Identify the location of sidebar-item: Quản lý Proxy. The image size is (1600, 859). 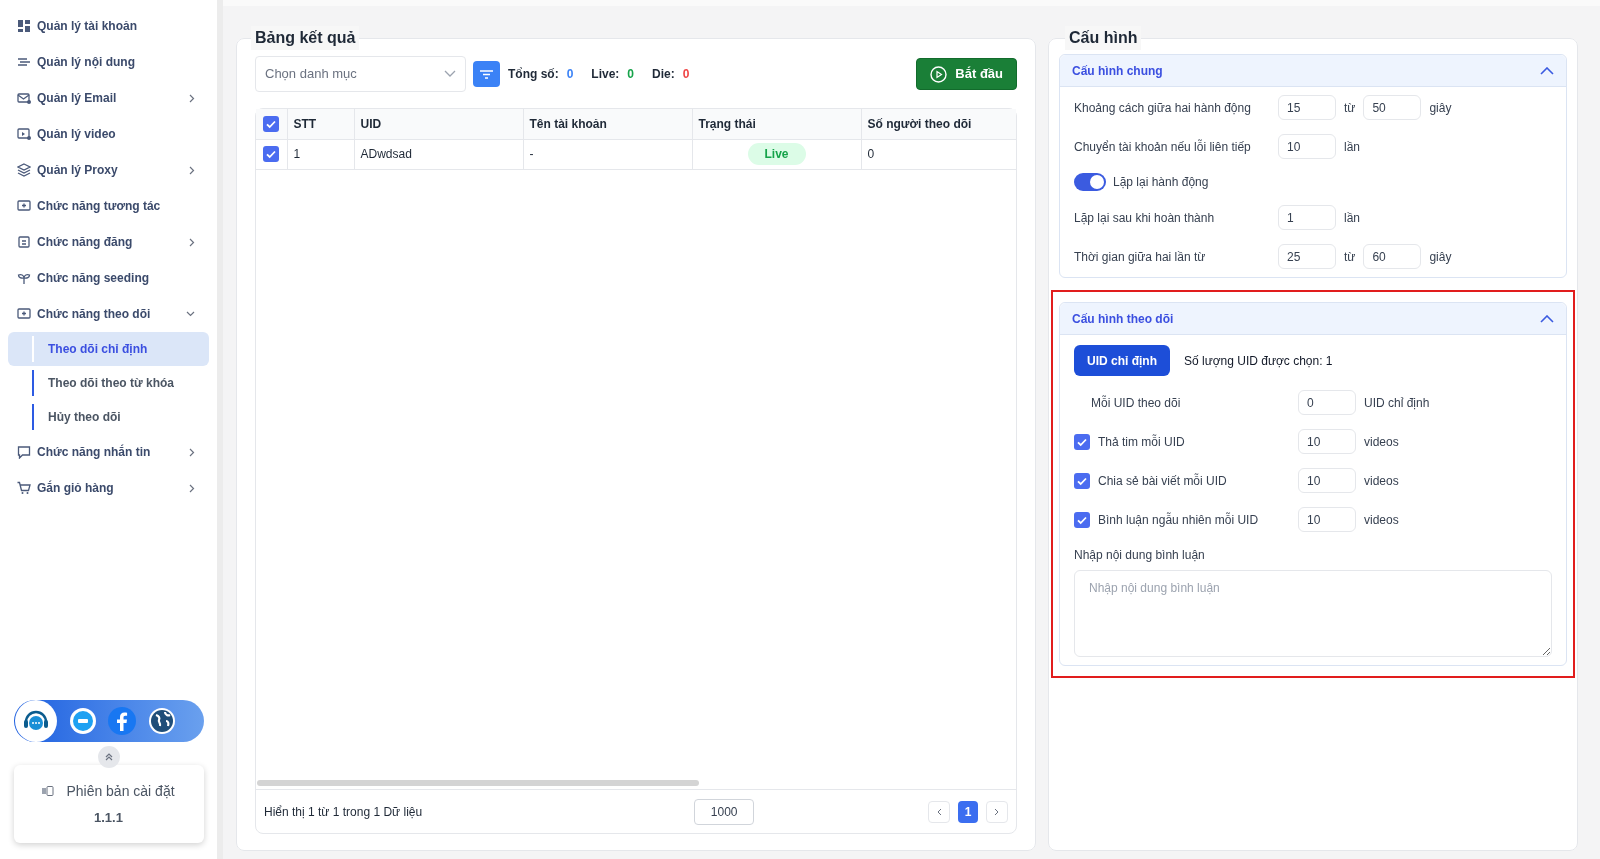
(108, 170).